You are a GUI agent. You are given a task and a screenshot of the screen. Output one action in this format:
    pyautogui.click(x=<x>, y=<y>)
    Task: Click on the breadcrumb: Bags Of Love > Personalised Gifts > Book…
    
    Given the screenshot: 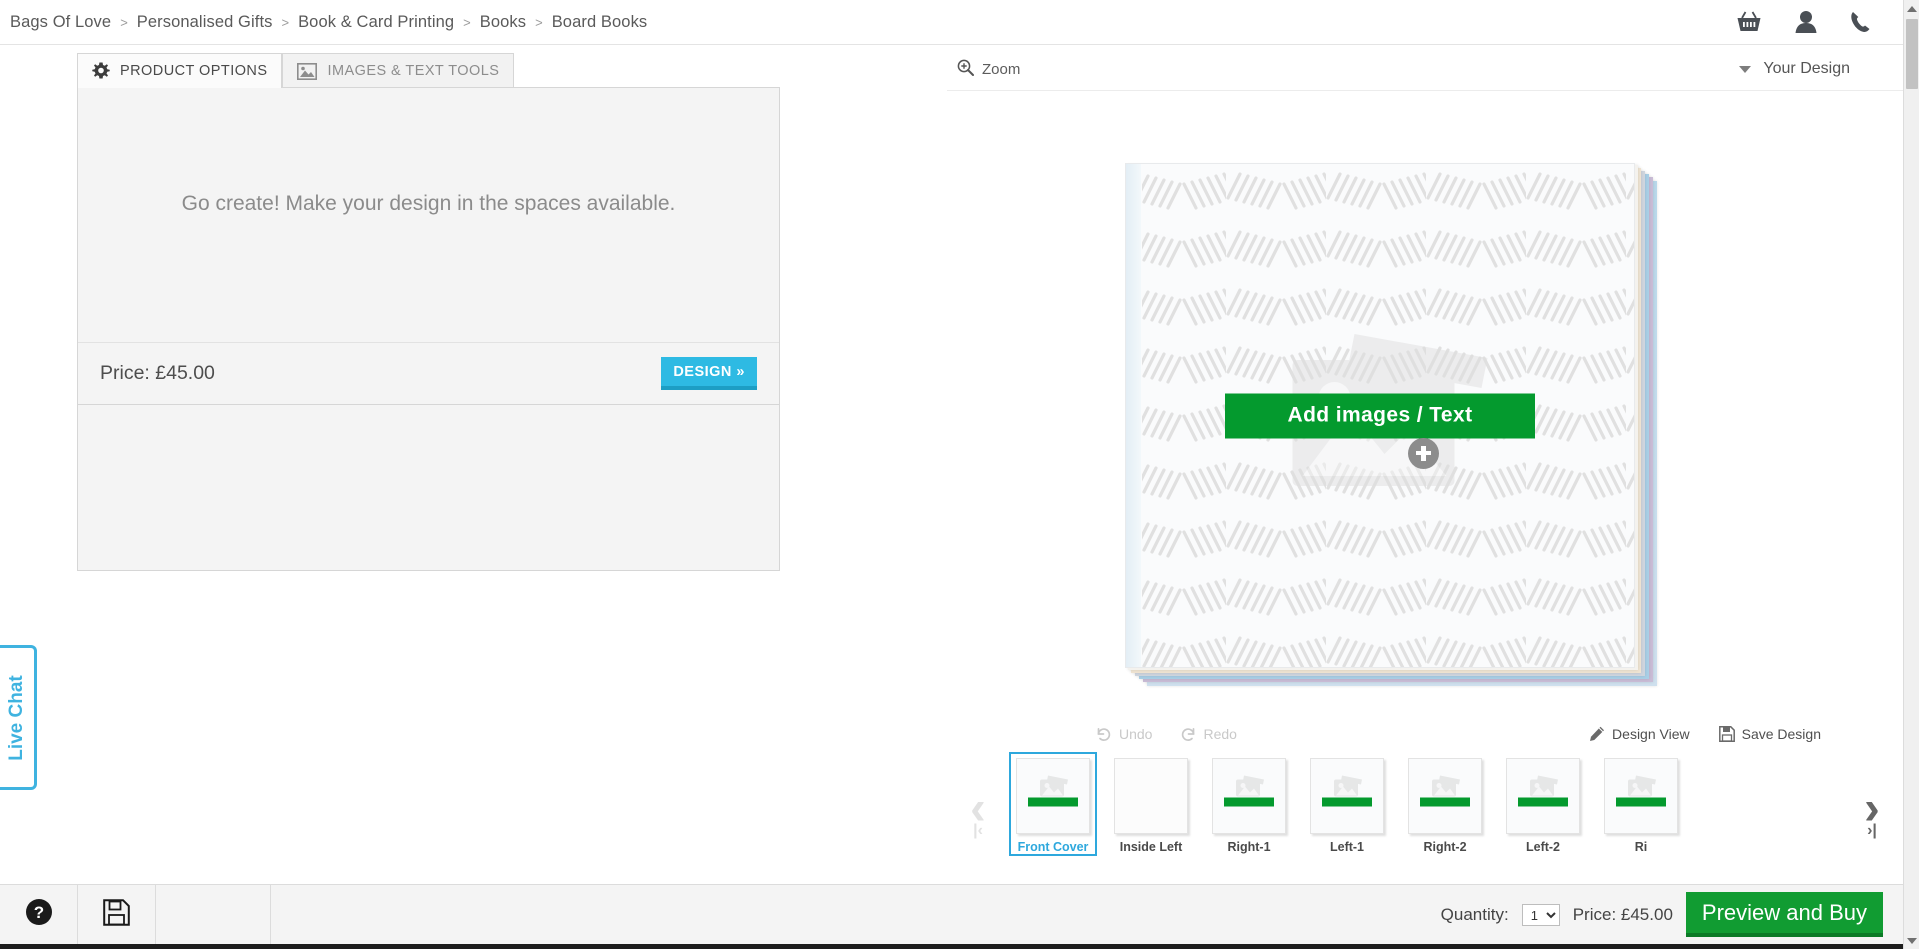 What is the action you would take?
    pyautogui.click(x=323, y=22)
    